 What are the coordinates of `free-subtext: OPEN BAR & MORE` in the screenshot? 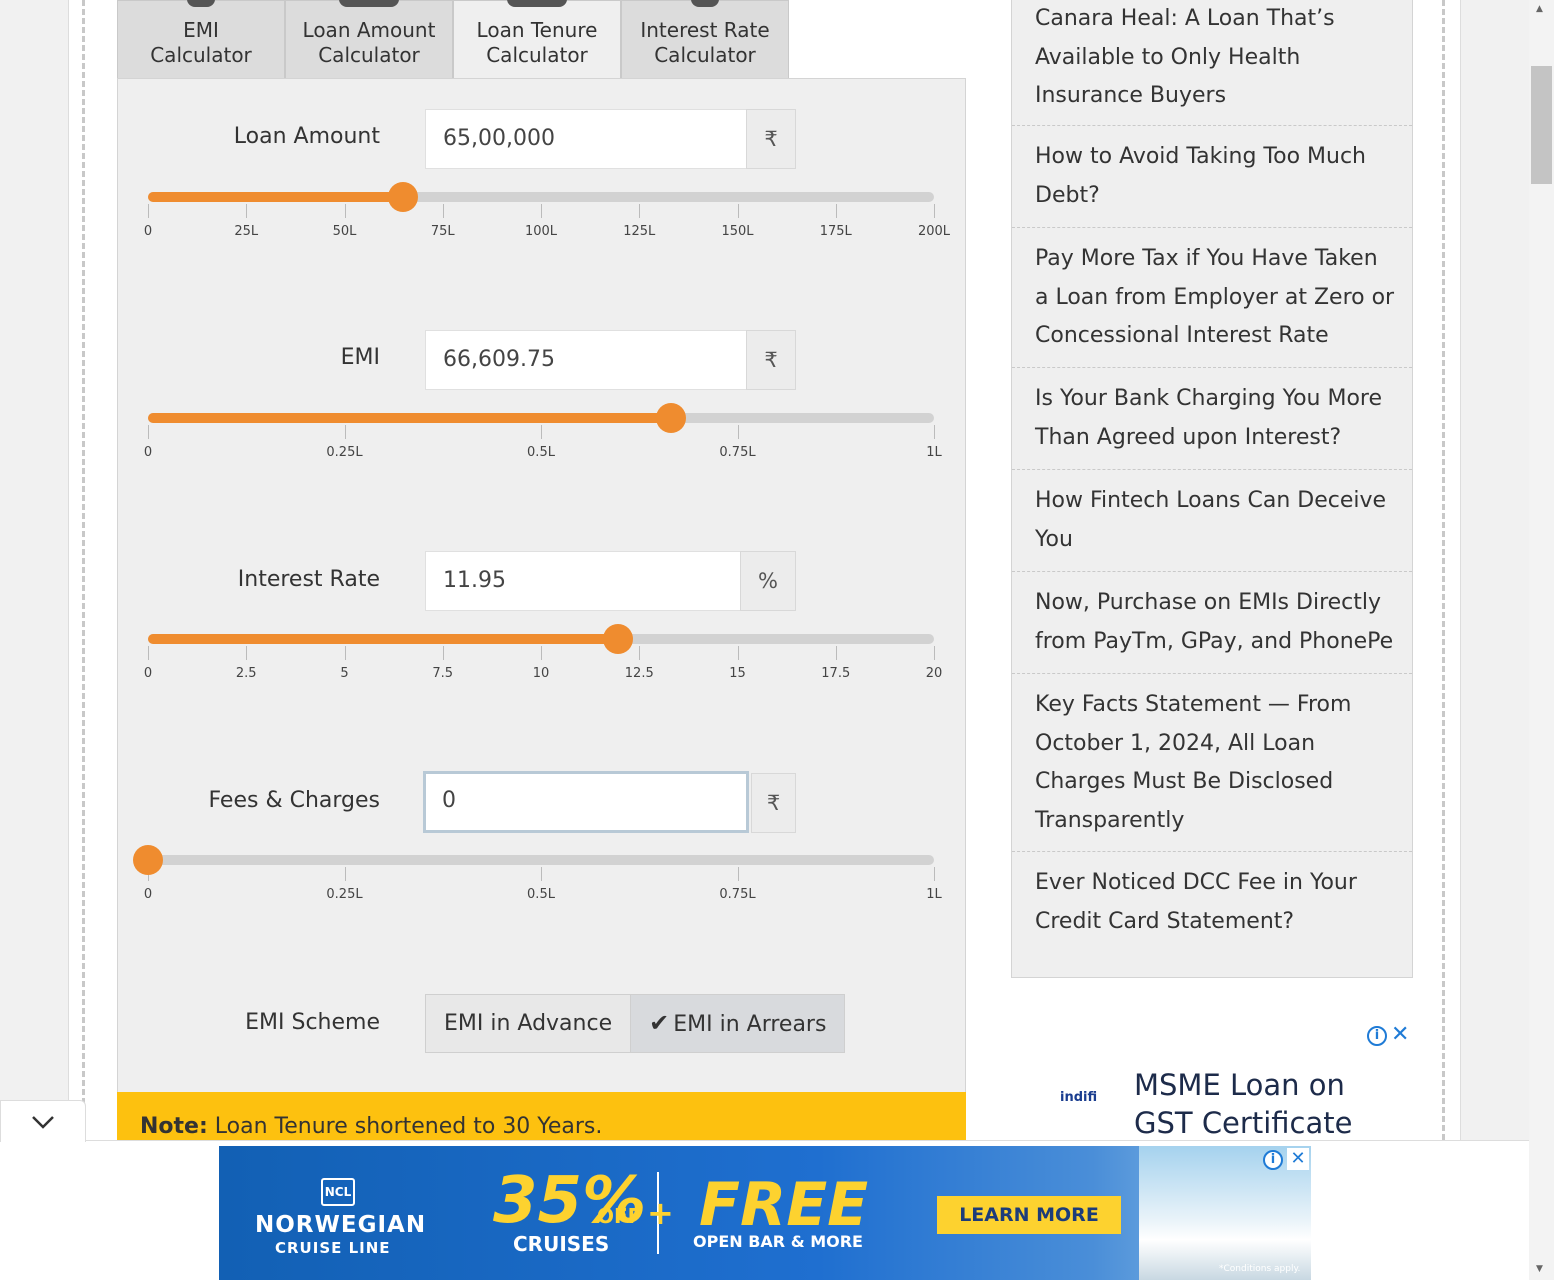 It's located at (778, 1241).